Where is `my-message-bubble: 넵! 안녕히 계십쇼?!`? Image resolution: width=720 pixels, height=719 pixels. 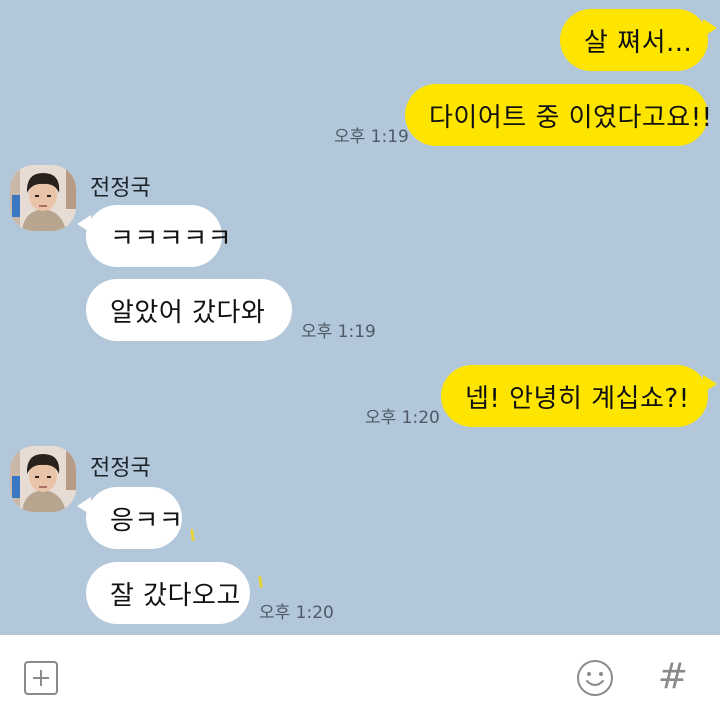 my-message-bubble: 넵! 안녕히 계십쇼?! is located at coordinates (579, 396).